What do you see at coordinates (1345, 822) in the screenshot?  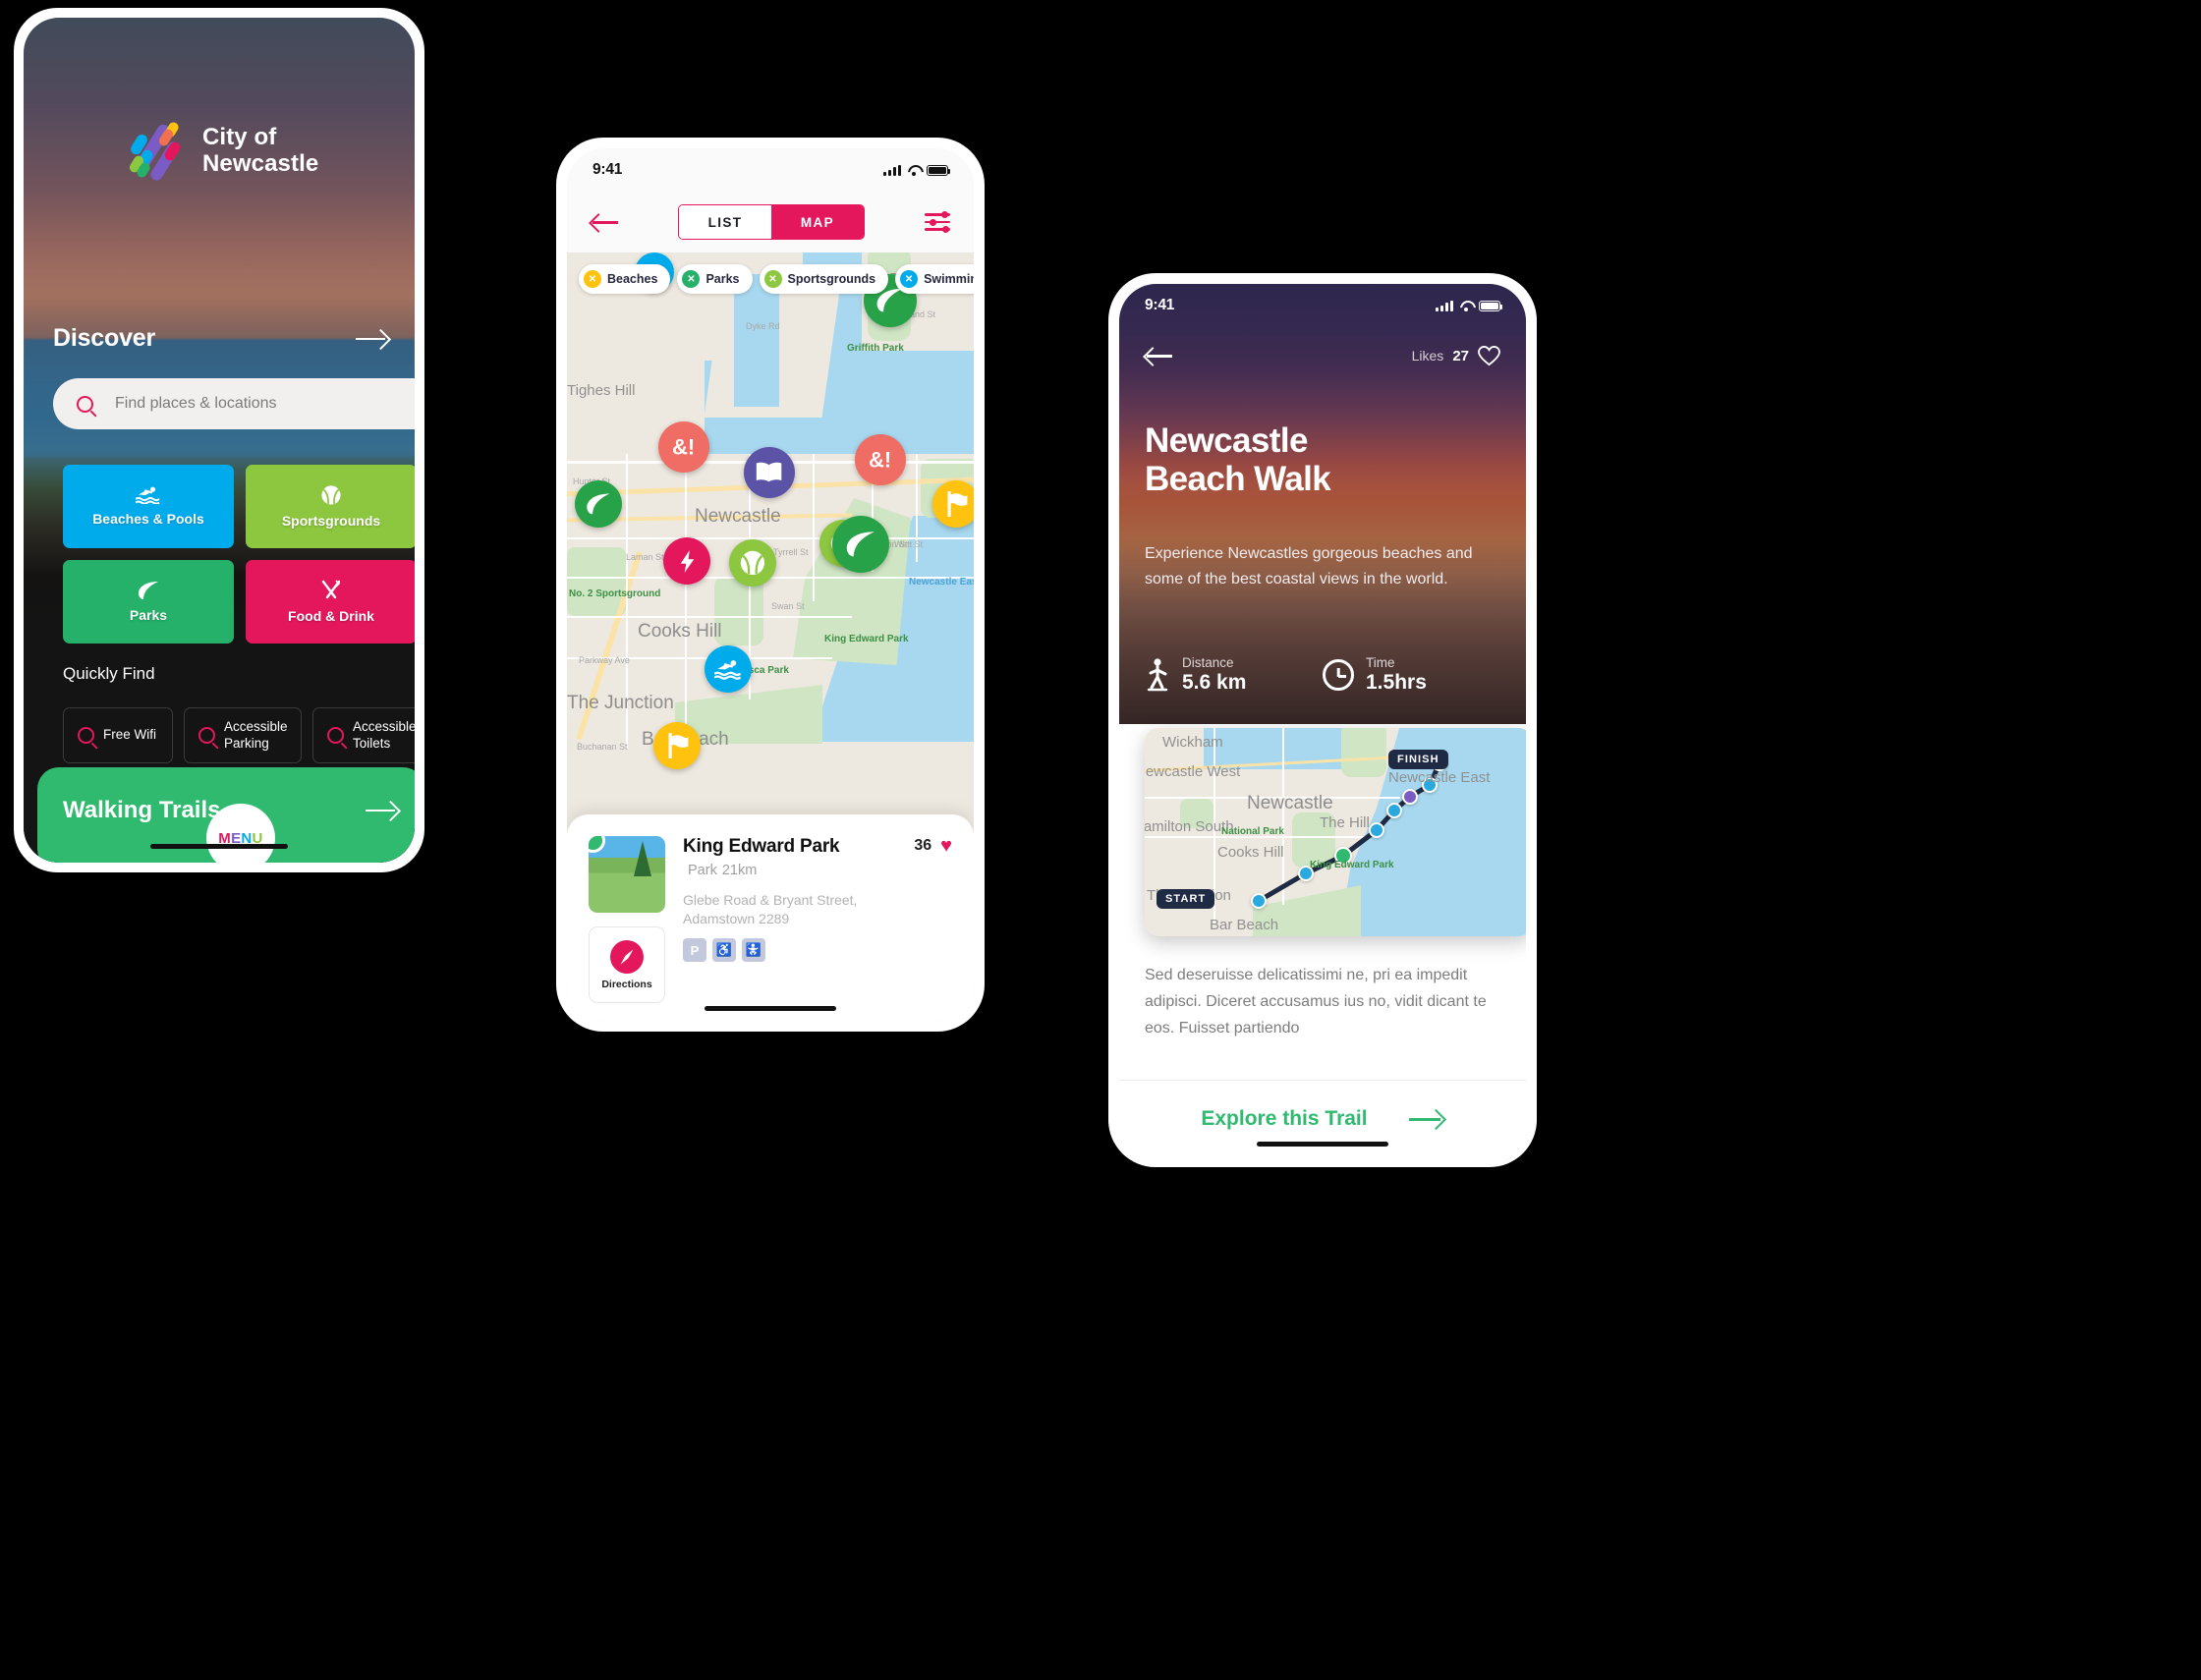 I see `trail-map-label: The Hill` at bounding box center [1345, 822].